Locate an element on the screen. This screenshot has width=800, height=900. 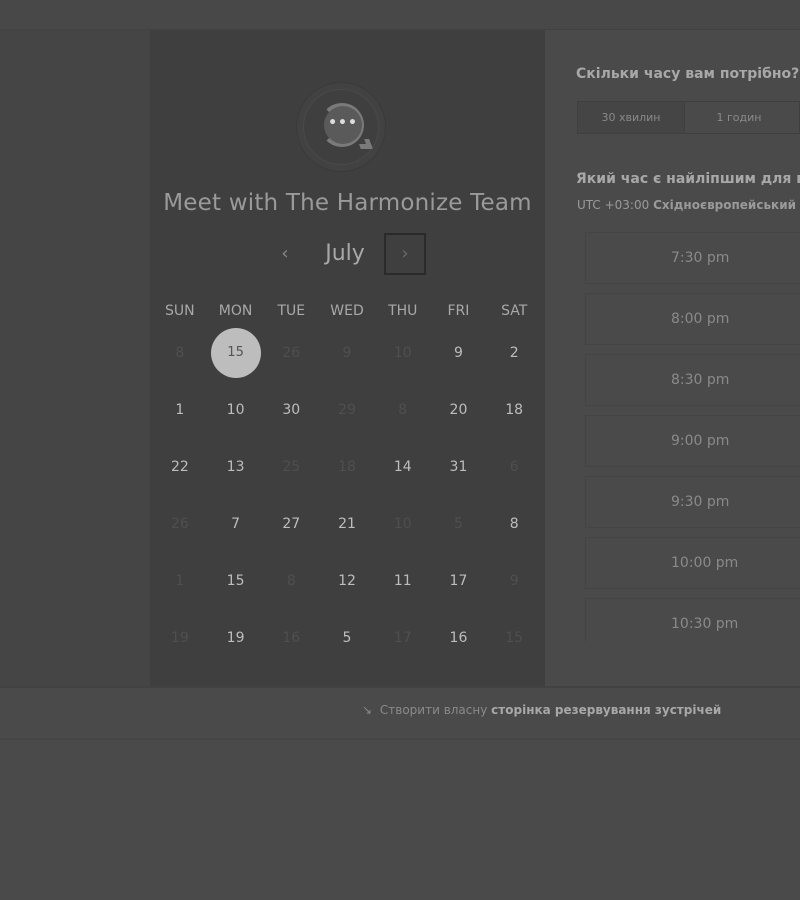
weekday-label: THU is located at coordinates (403, 311).